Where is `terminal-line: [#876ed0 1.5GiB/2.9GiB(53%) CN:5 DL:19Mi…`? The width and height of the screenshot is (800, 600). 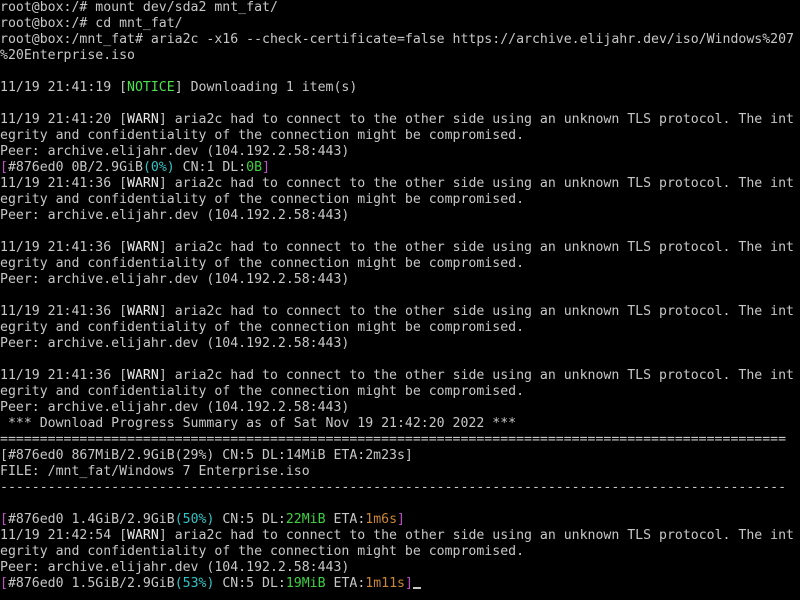 terminal-line: [#876ed0 1.5GiB/2.9GiB(53%) CN:5 DL:19Mi… is located at coordinates (400, 584).